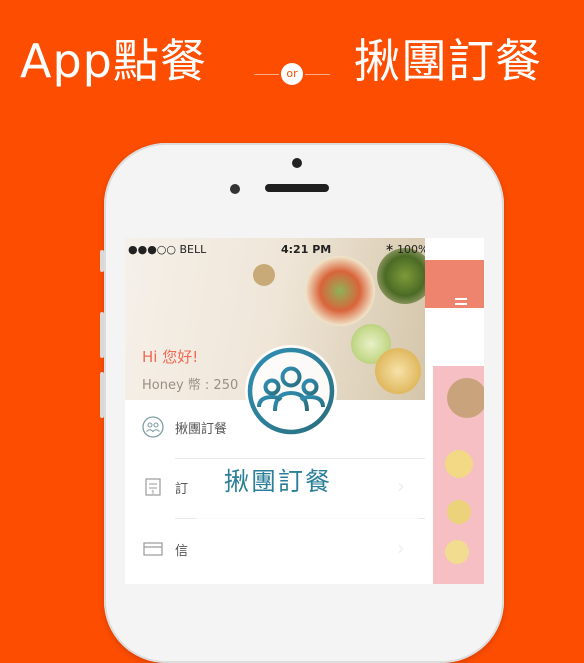  I want to click on hamburger-menu-icon, so click(461, 305).